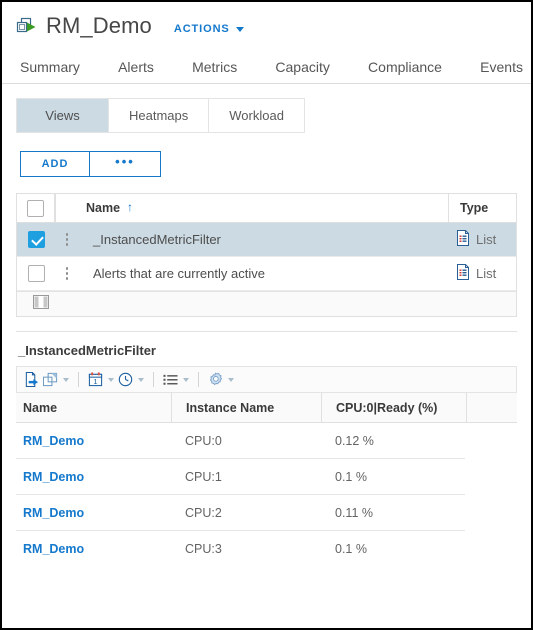  What do you see at coordinates (256, 115) in the screenshot?
I see `subtab-workload: Workload` at bounding box center [256, 115].